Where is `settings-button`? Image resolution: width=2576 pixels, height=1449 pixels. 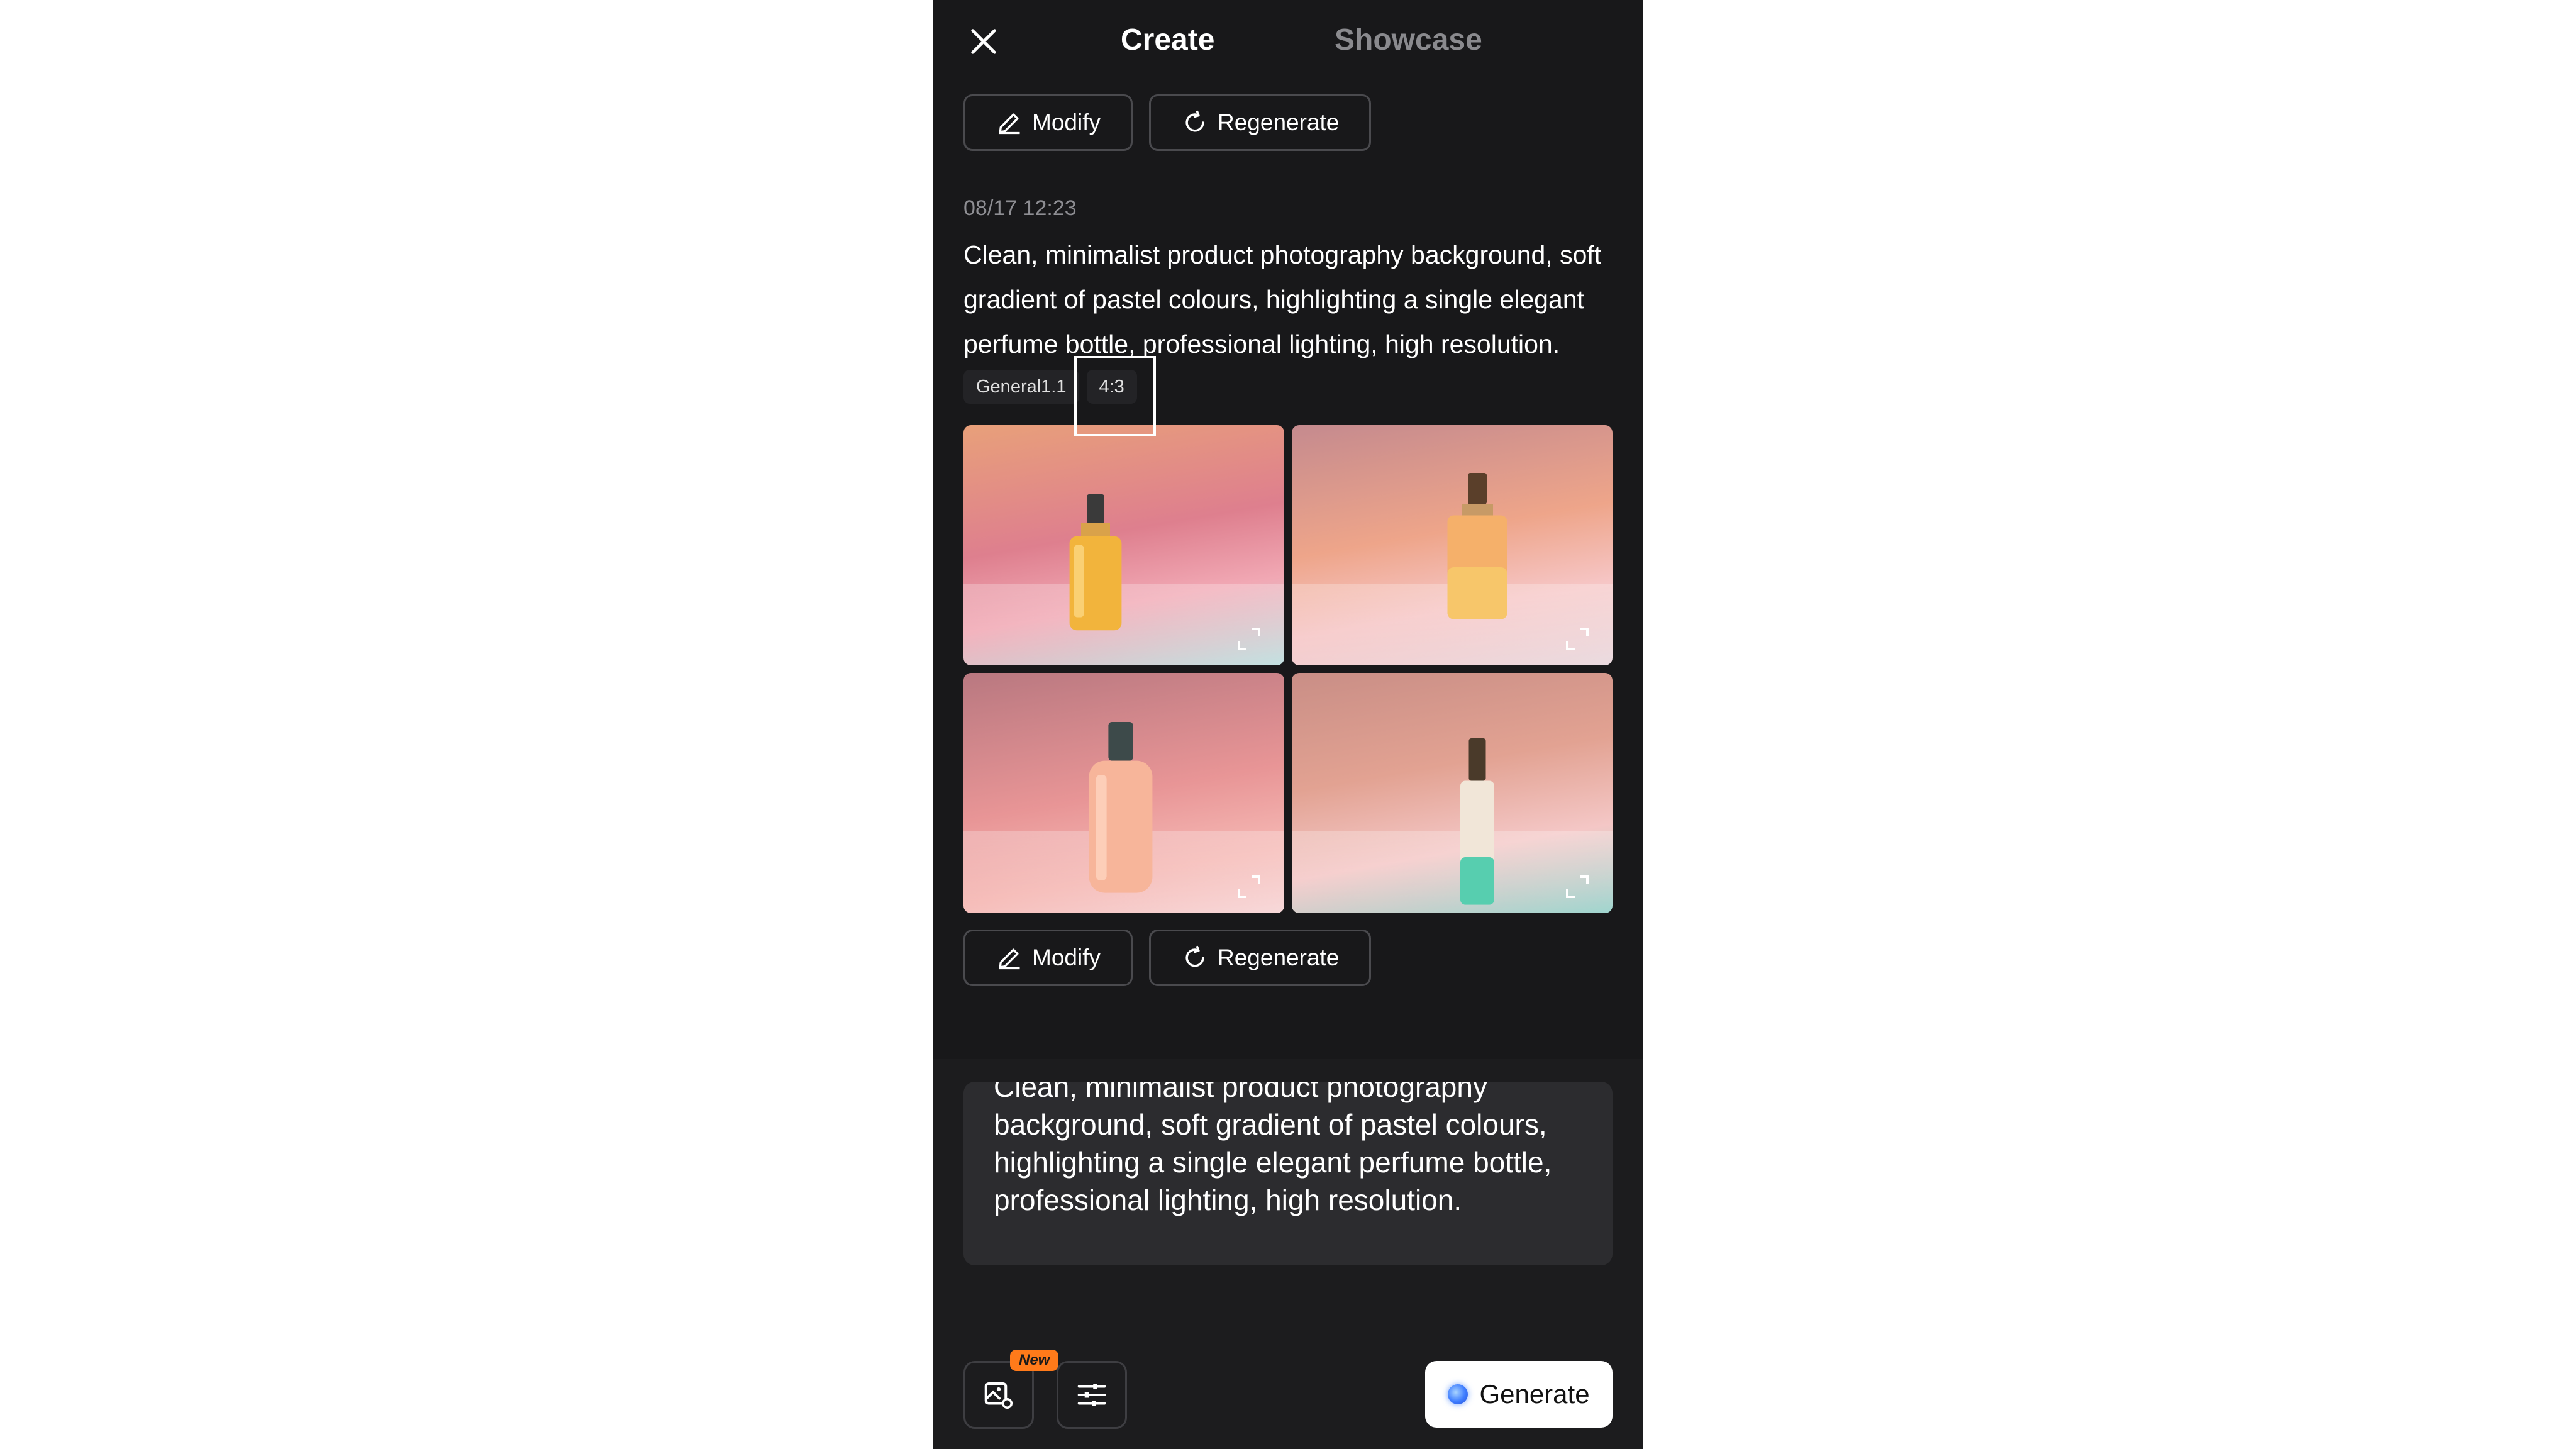 settings-button is located at coordinates (1092, 1395).